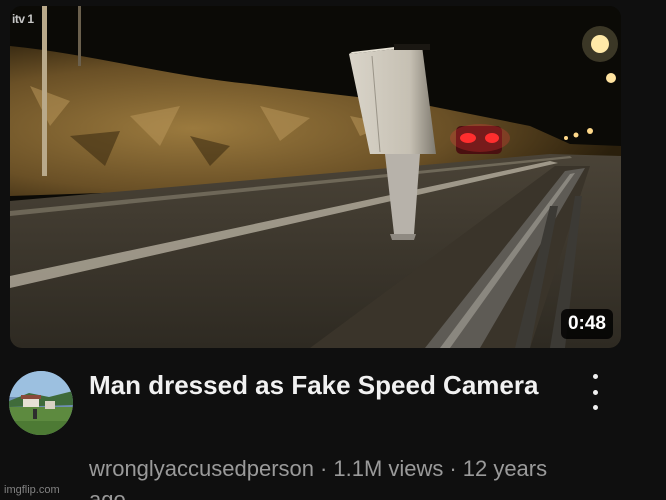  What do you see at coordinates (388, 468) in the screenshot?
I see `view-count: 1.1M views` at bounding box center [388, 468].